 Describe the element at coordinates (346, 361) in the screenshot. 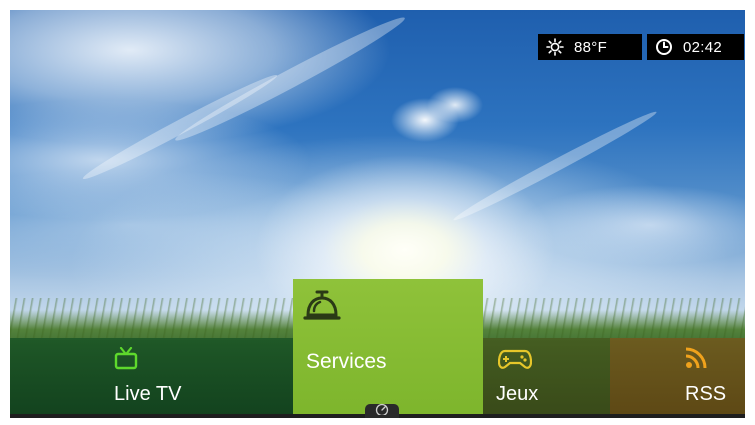

I see `menu-item-label: Services` at that location.